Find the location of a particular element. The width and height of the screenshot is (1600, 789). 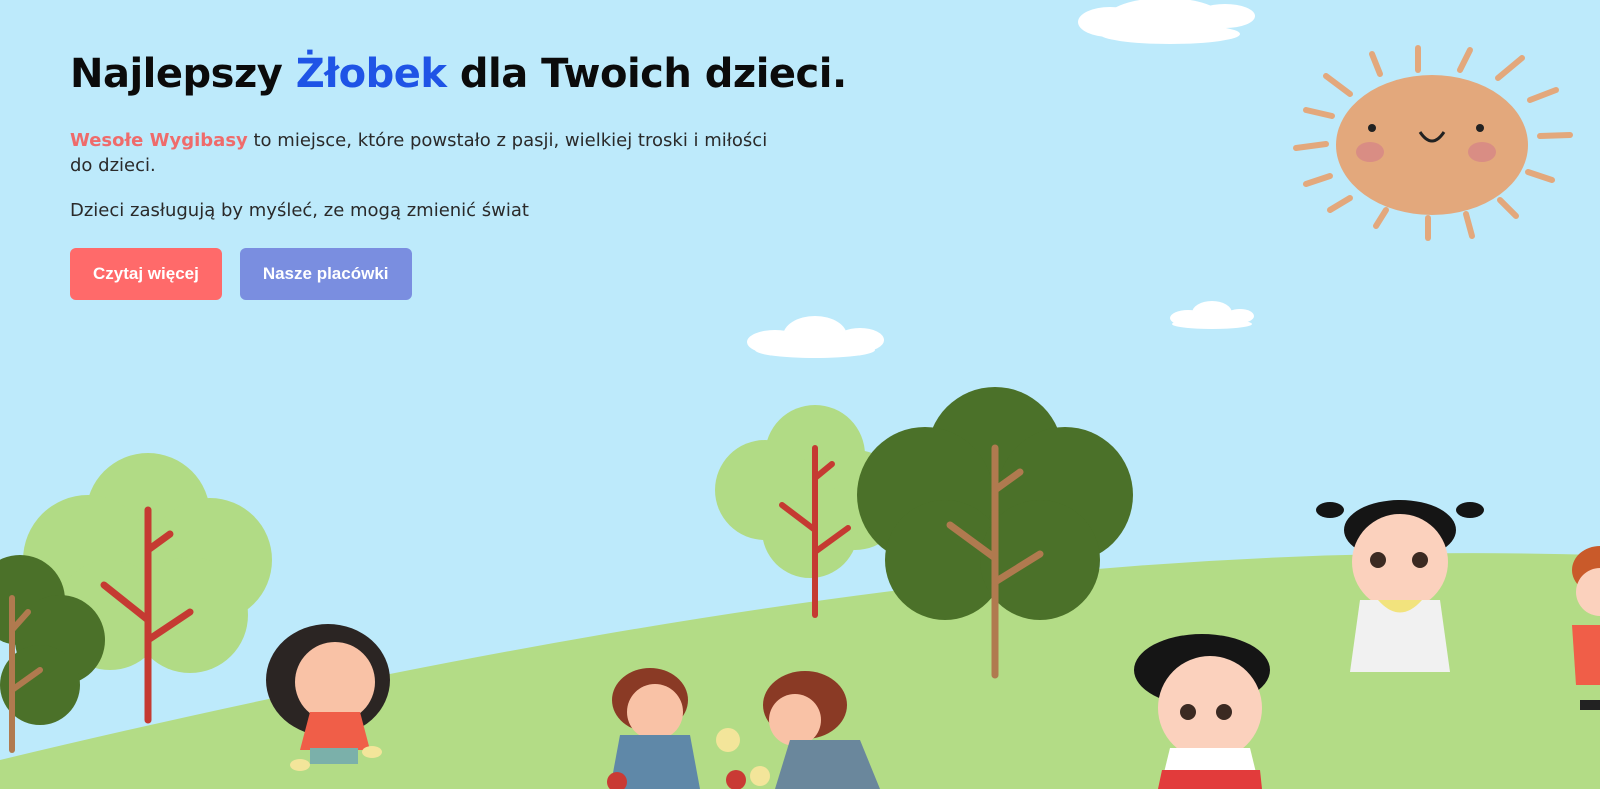

brand-name: Wesołe Wygibasy is located at coordinates (159, 140).